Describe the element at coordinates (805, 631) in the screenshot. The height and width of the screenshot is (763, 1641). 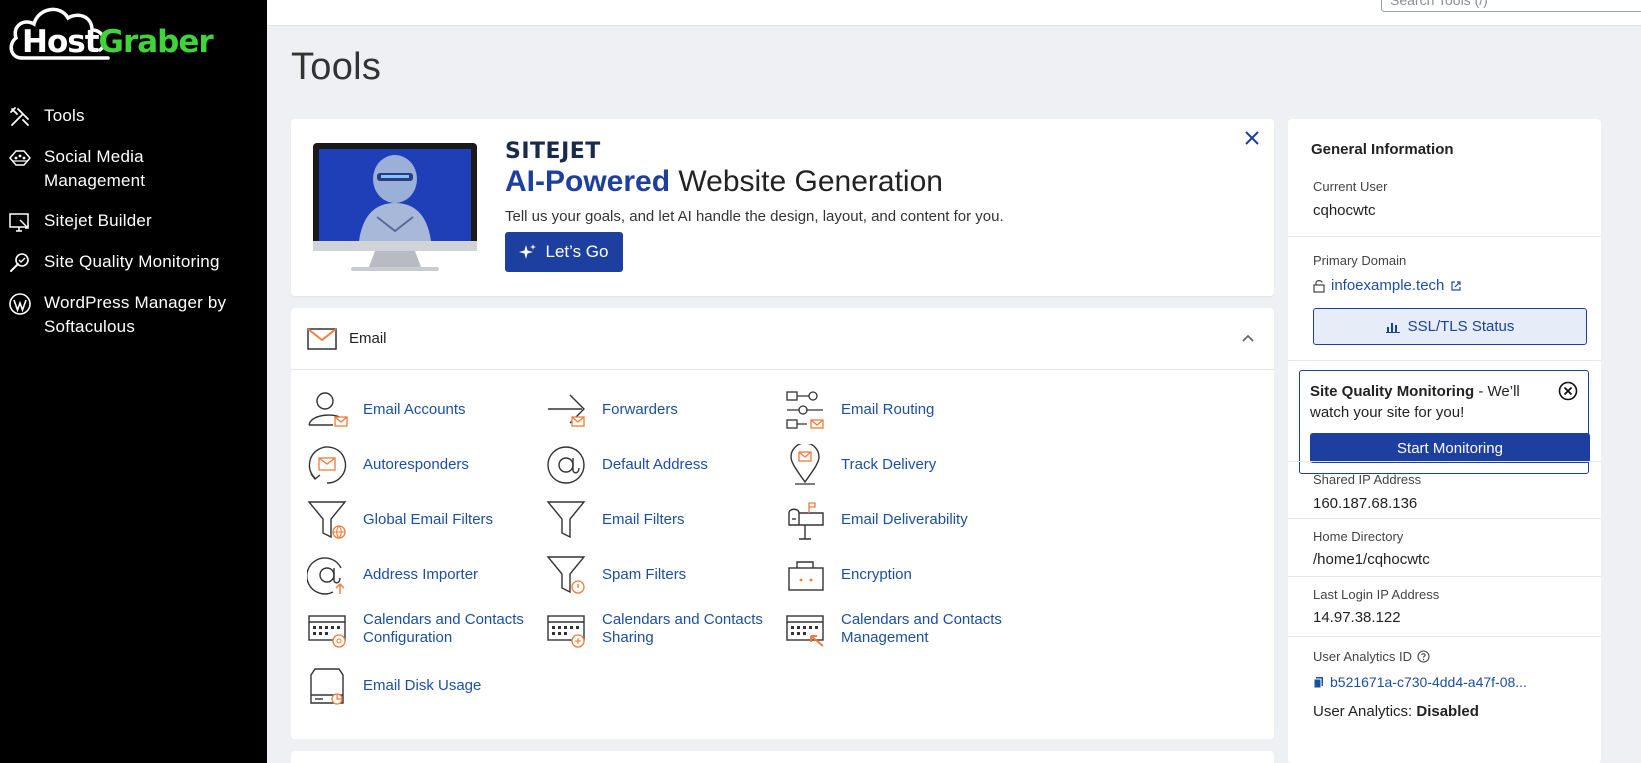
I see `calendar-management-icon` at that location.